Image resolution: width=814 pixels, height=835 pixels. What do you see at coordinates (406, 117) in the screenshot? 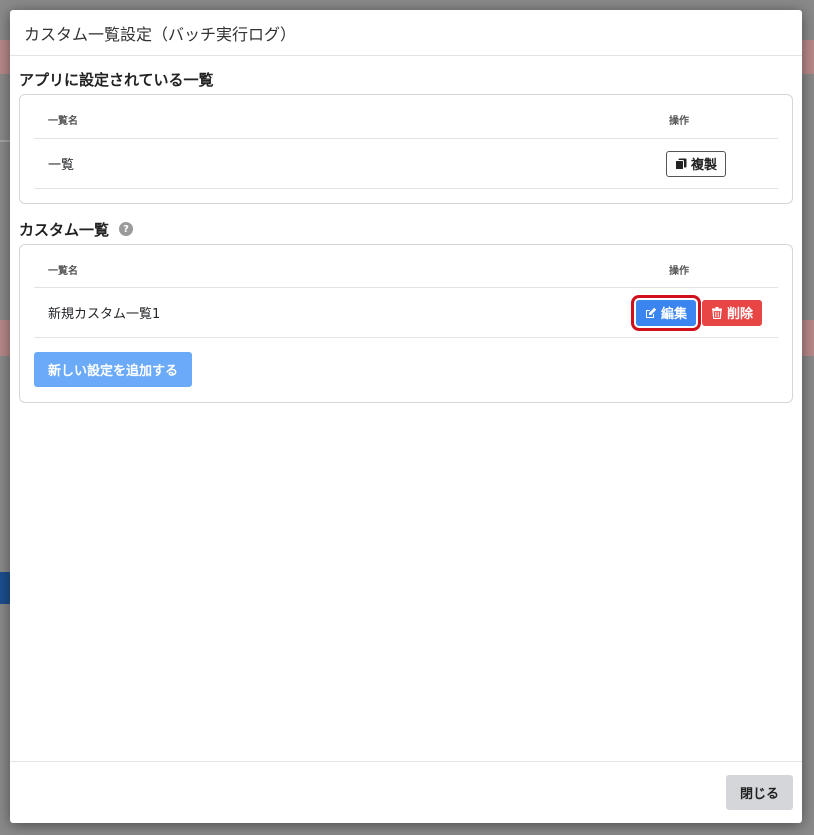
I see `app-list-table-header: 一覧名 操作` at bounding box center [406, 117].